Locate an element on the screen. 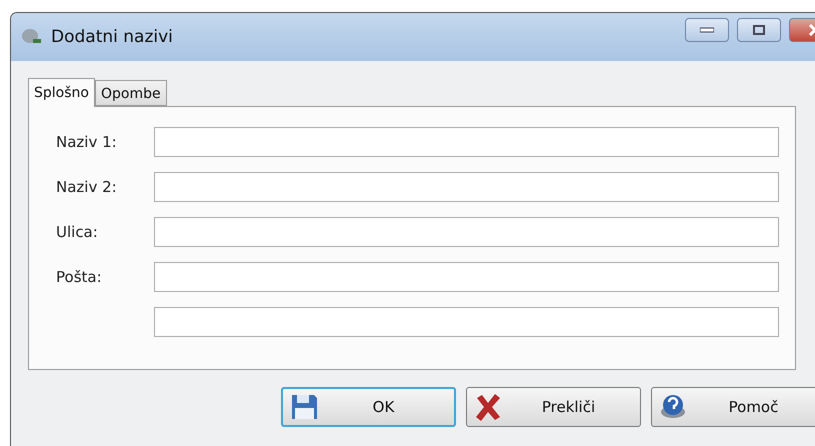 Image resolution: width=815 pixels, height=446 pixels. minimize-button is located at coordinates (707, 30).